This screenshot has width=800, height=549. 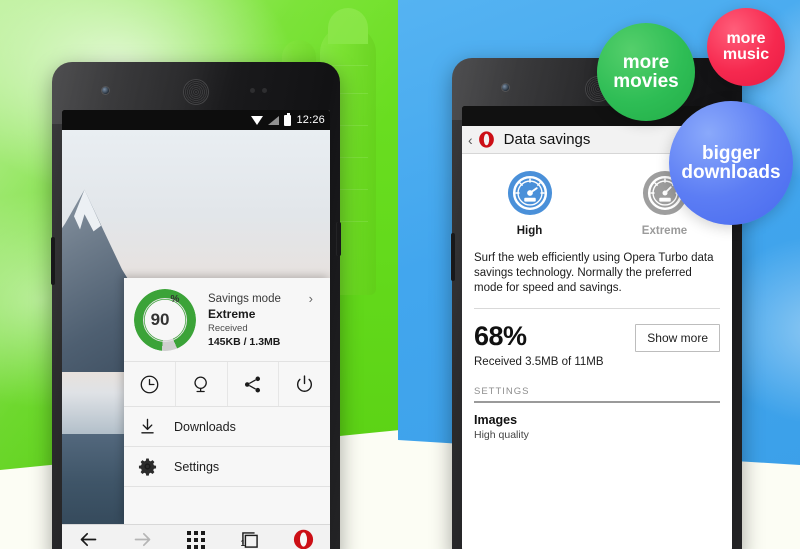 I want to click on page-title: Data savings, so click(x=547, y=139).